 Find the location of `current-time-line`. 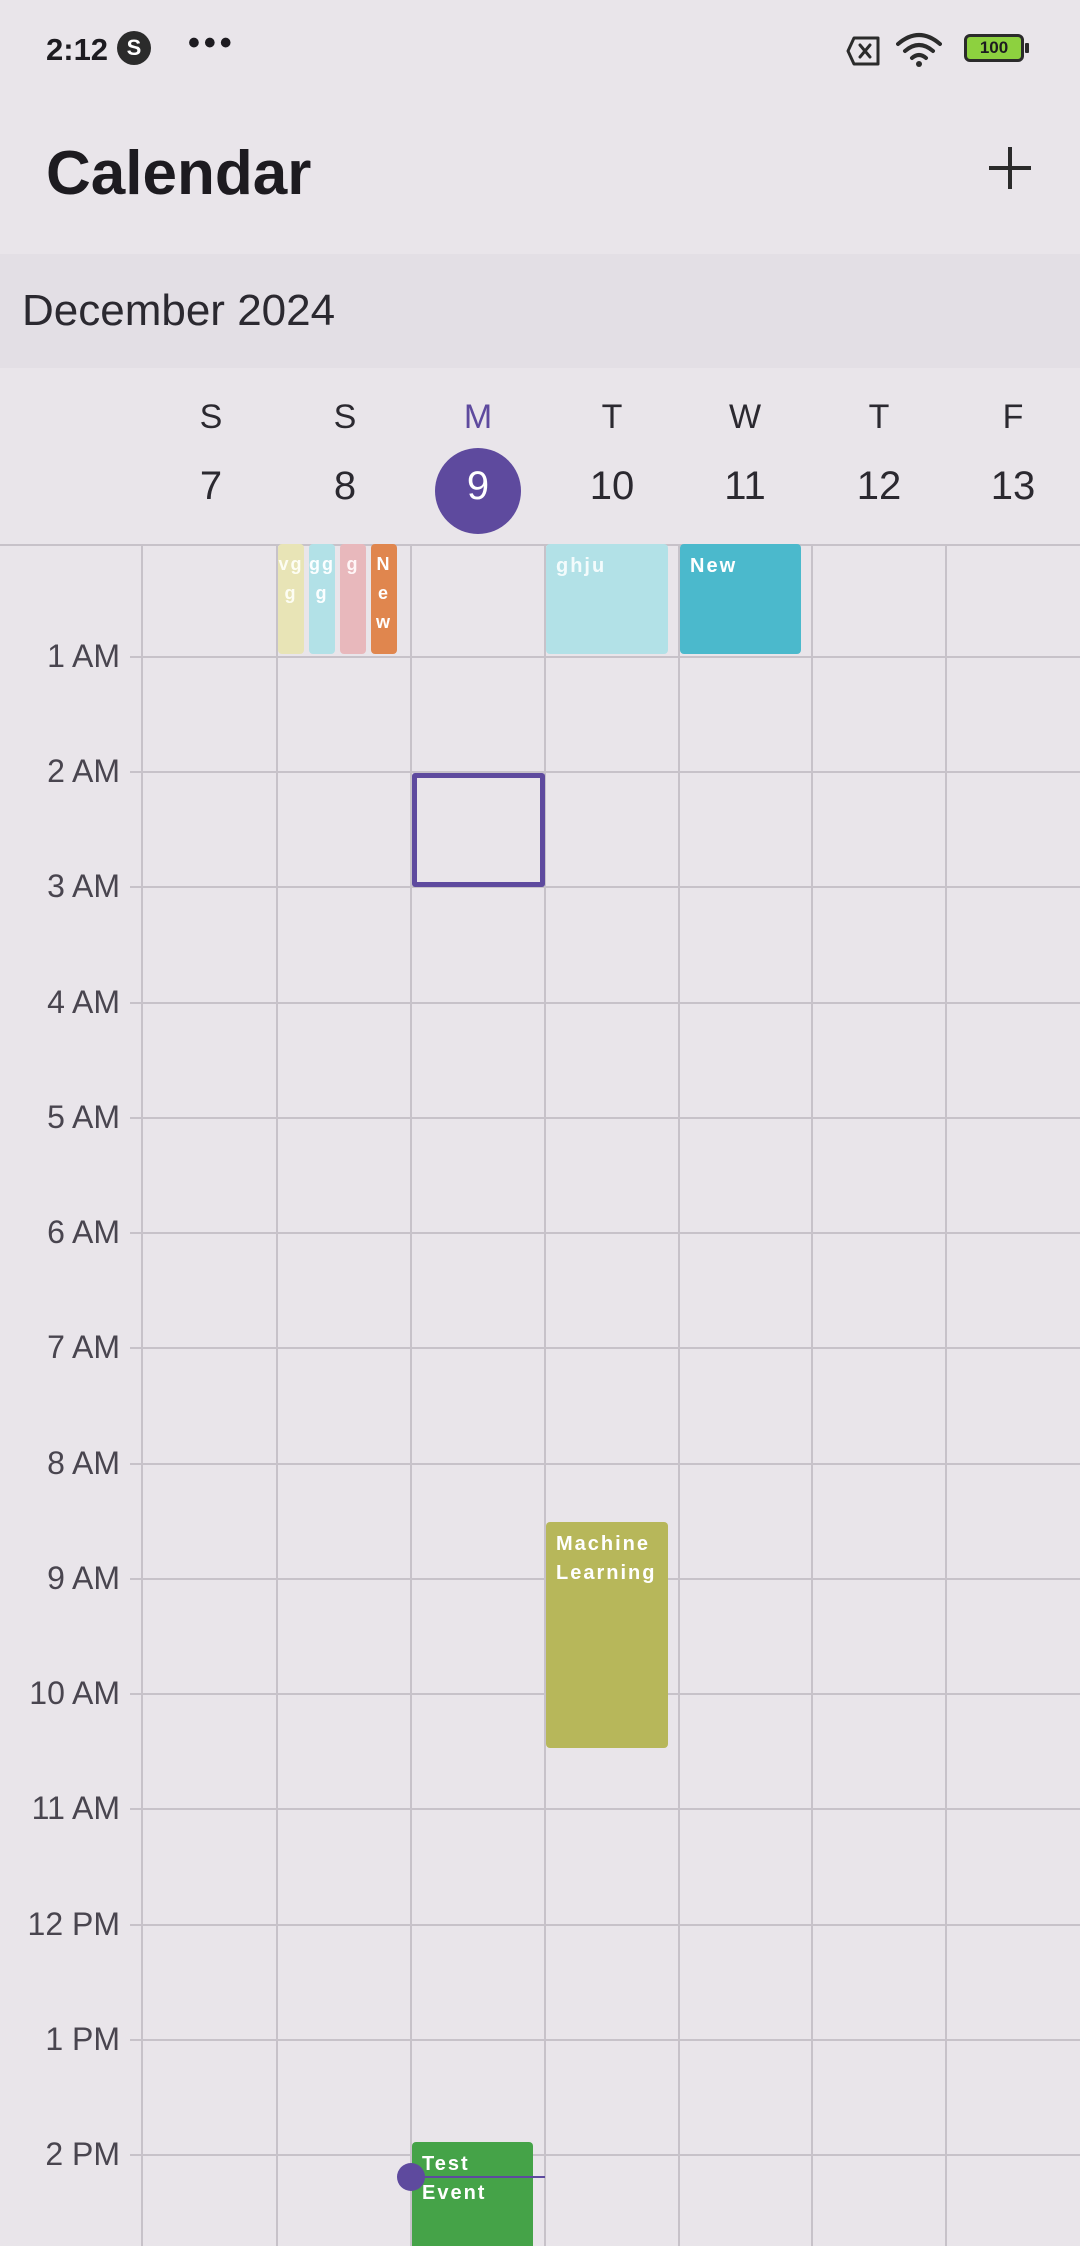

current-time-line is located at coordinates (478, 2177).